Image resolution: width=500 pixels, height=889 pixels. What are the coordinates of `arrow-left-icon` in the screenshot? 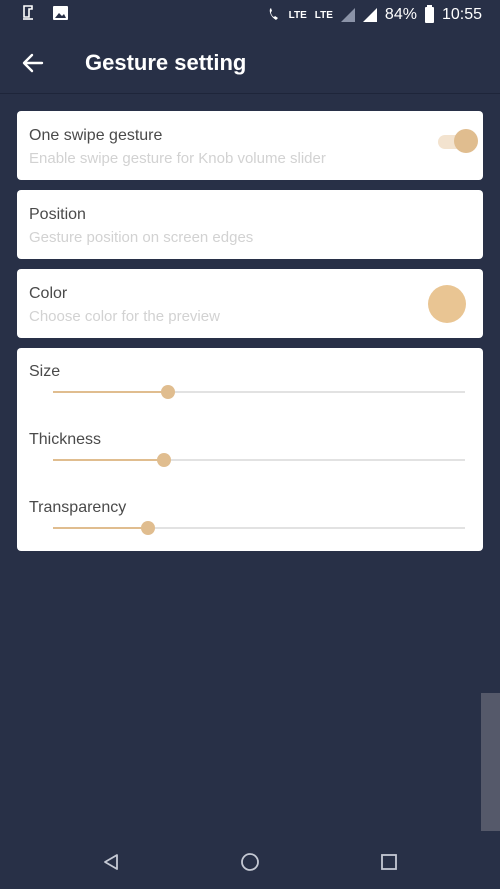 It's located at (33, 63).